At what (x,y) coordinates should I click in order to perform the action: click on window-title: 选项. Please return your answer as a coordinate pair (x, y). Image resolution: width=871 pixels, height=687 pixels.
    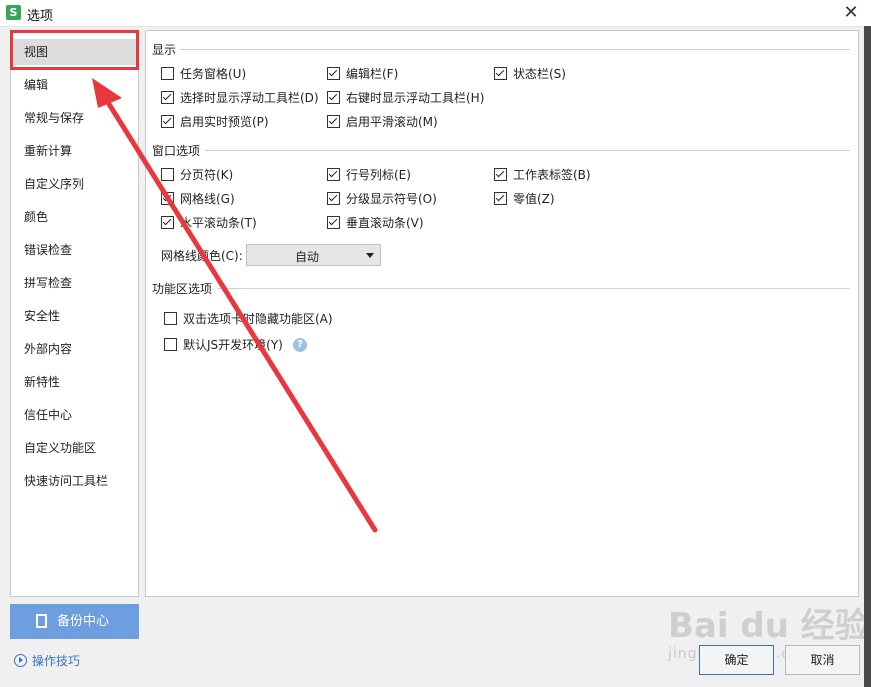
    Looking at the image, I should click on (40, 16).